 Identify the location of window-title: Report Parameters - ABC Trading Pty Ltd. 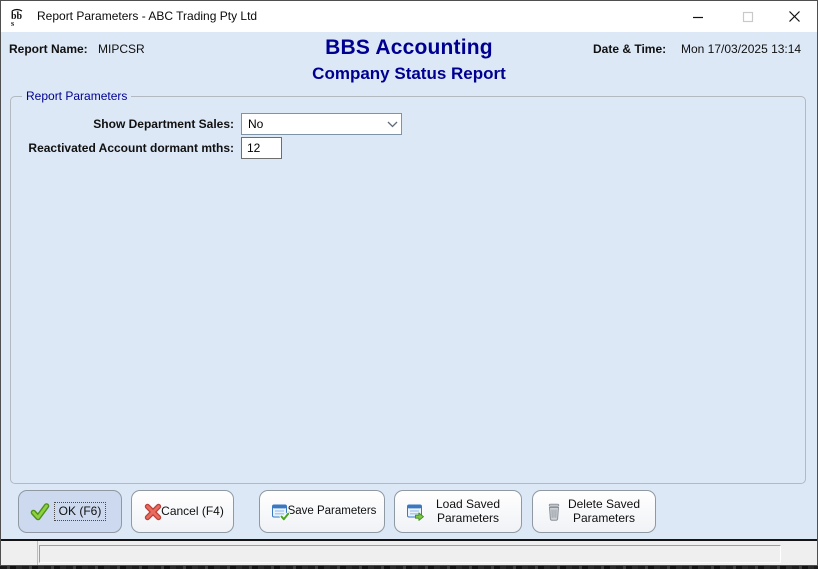
(147, 16).